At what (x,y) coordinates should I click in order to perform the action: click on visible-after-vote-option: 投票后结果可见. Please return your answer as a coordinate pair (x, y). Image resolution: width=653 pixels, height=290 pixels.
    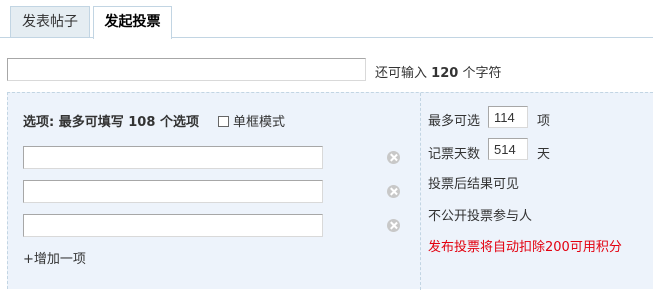
    Looking at the image, I should click on (473, 182).